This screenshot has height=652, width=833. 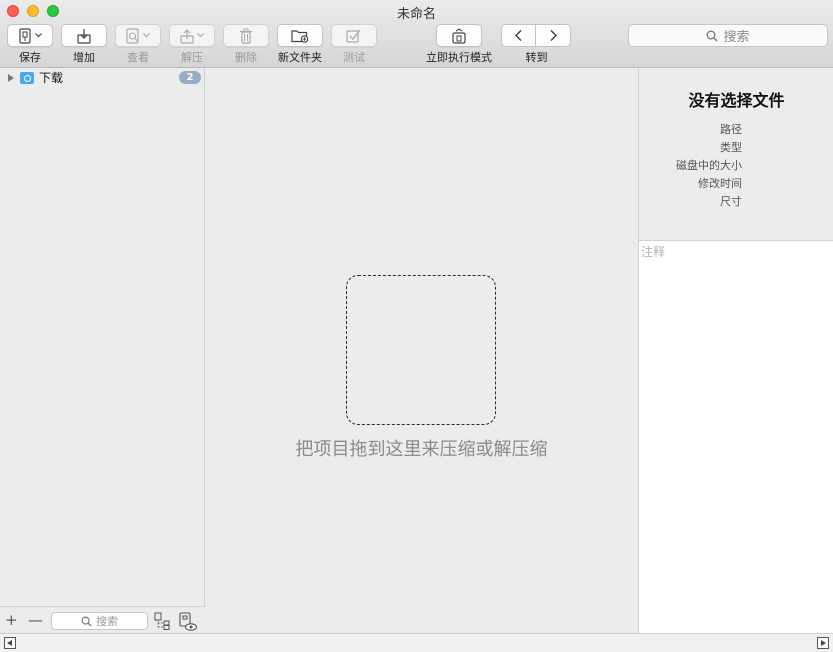 I want to click on trash-icon, so click(x=246, y=36).